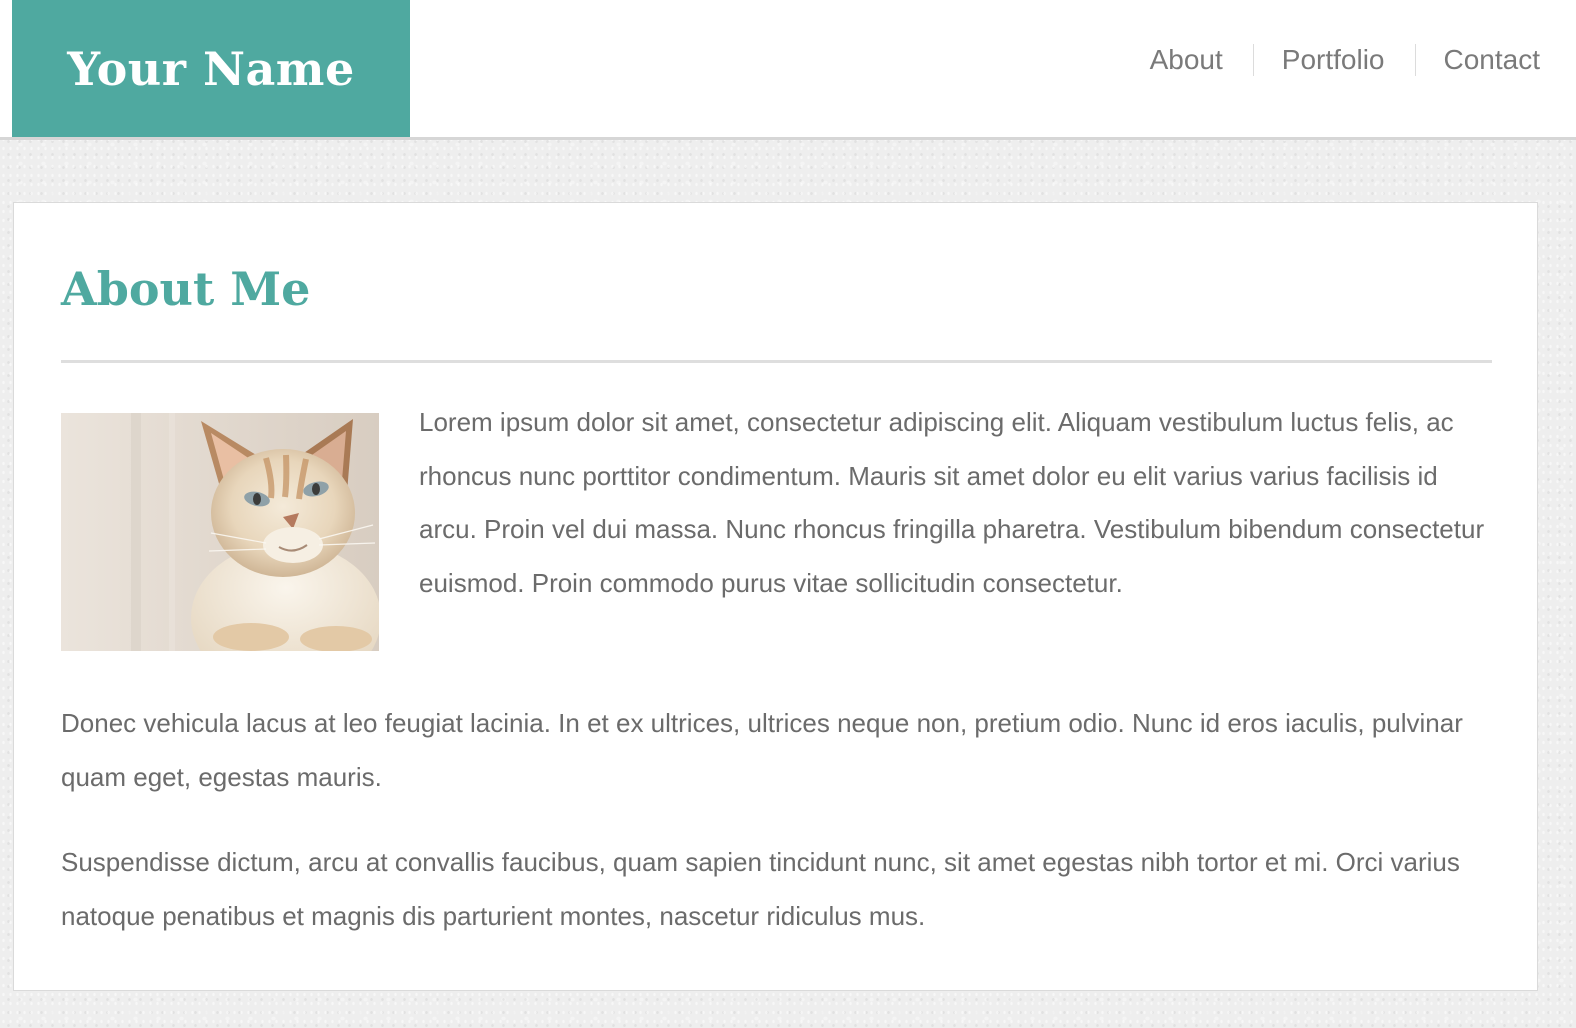 This screenshot has width=1576, height=1028. What do you see at coordinates (220, 532) in the screenshot?
I see `cat-photo` at bounding box center [220, 532].